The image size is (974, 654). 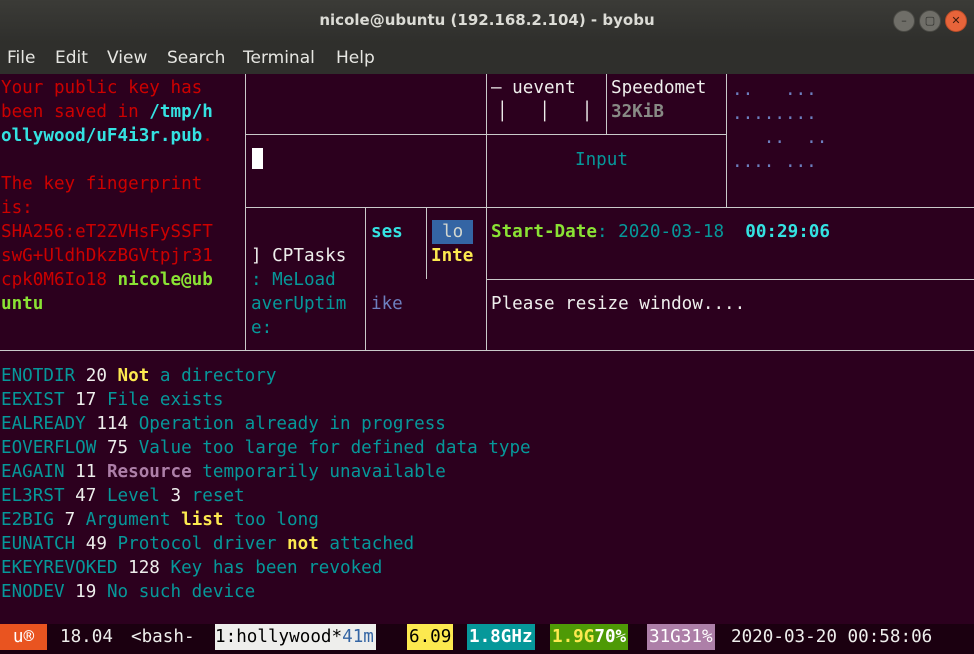 What do you see at coordinates (430, 637) in the screenshot?
I see `load-average: 6.09` at bounding box center [430, 637].